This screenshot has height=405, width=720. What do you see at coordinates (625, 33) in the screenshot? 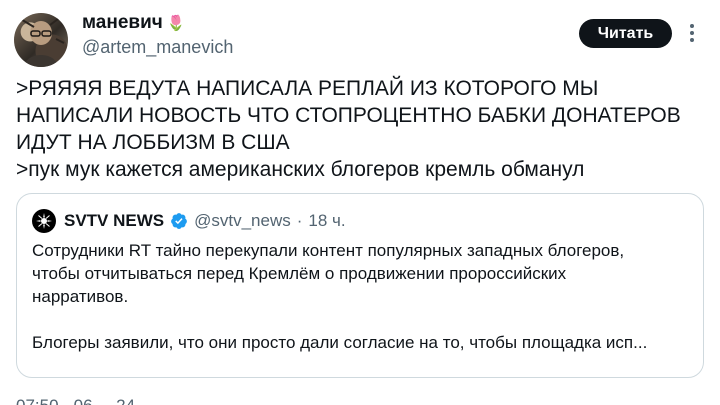
I see `follow-button: Читать` at bounding box center [625, 33].